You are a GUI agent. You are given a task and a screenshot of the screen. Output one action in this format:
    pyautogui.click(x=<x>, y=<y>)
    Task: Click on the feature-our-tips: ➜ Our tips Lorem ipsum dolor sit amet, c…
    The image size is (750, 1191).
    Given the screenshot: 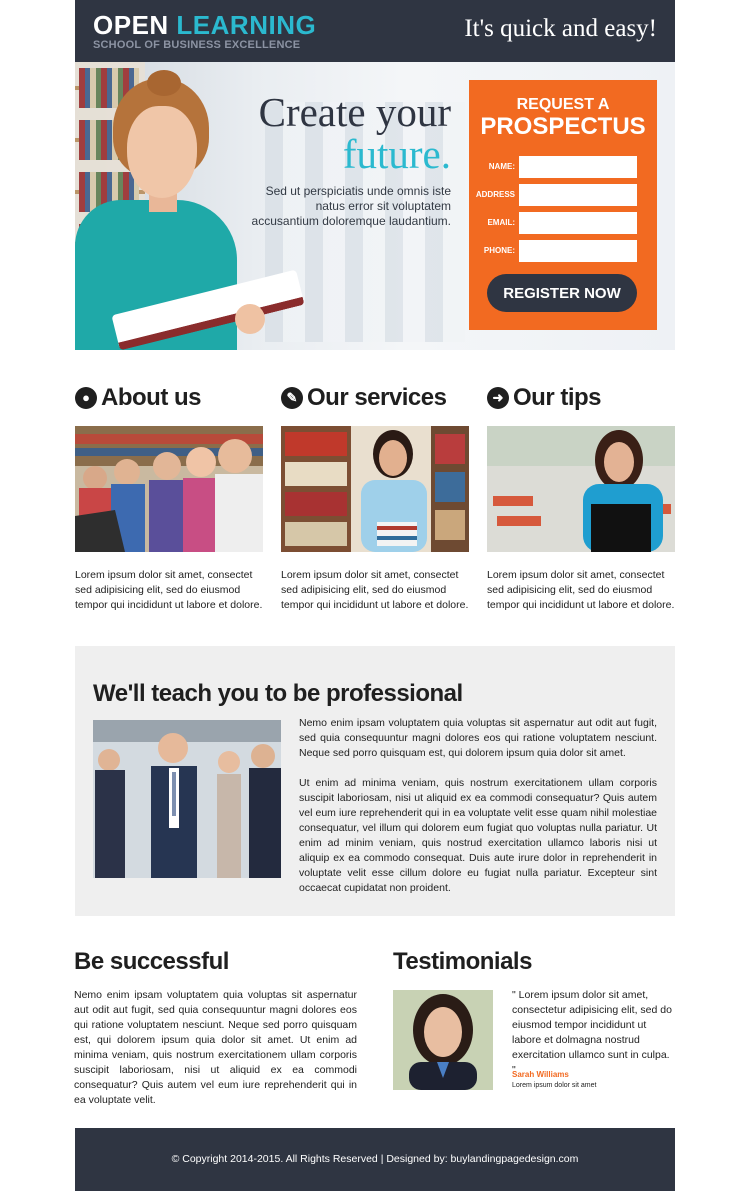 What is the action you would take?
    pyautogui.click(x=581, y=496)
    